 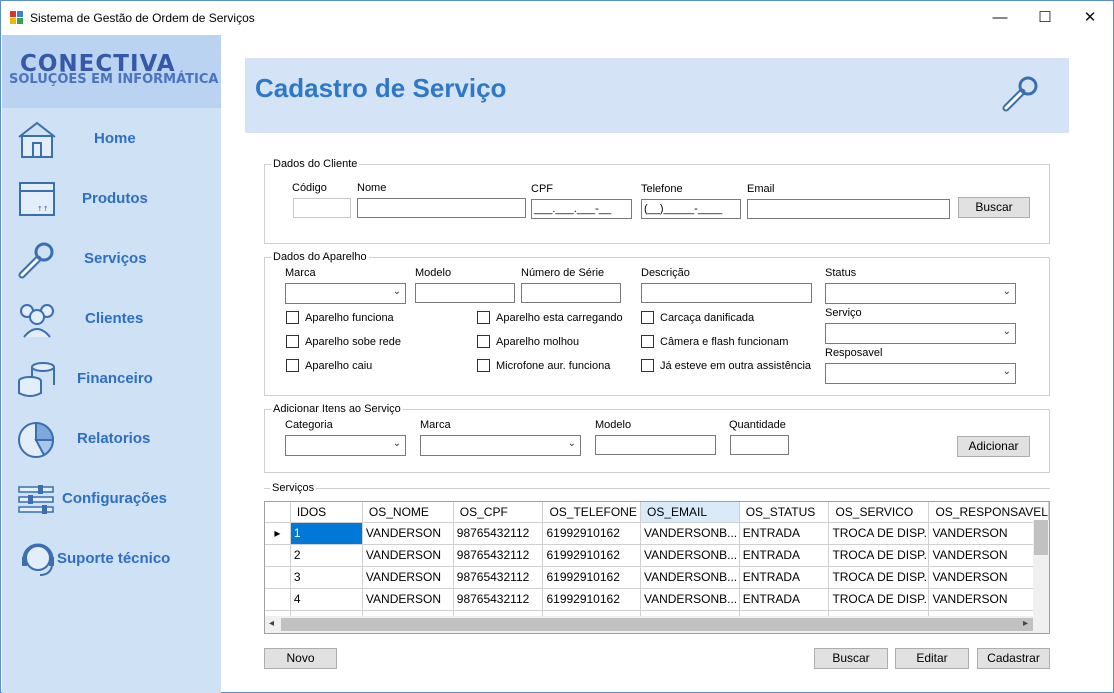 What do you see at coordinates (550, 317) in the screenshot?
I see `check-aparelho-carregando: Aparelho esta carregando` at bounding box center [550, 317].